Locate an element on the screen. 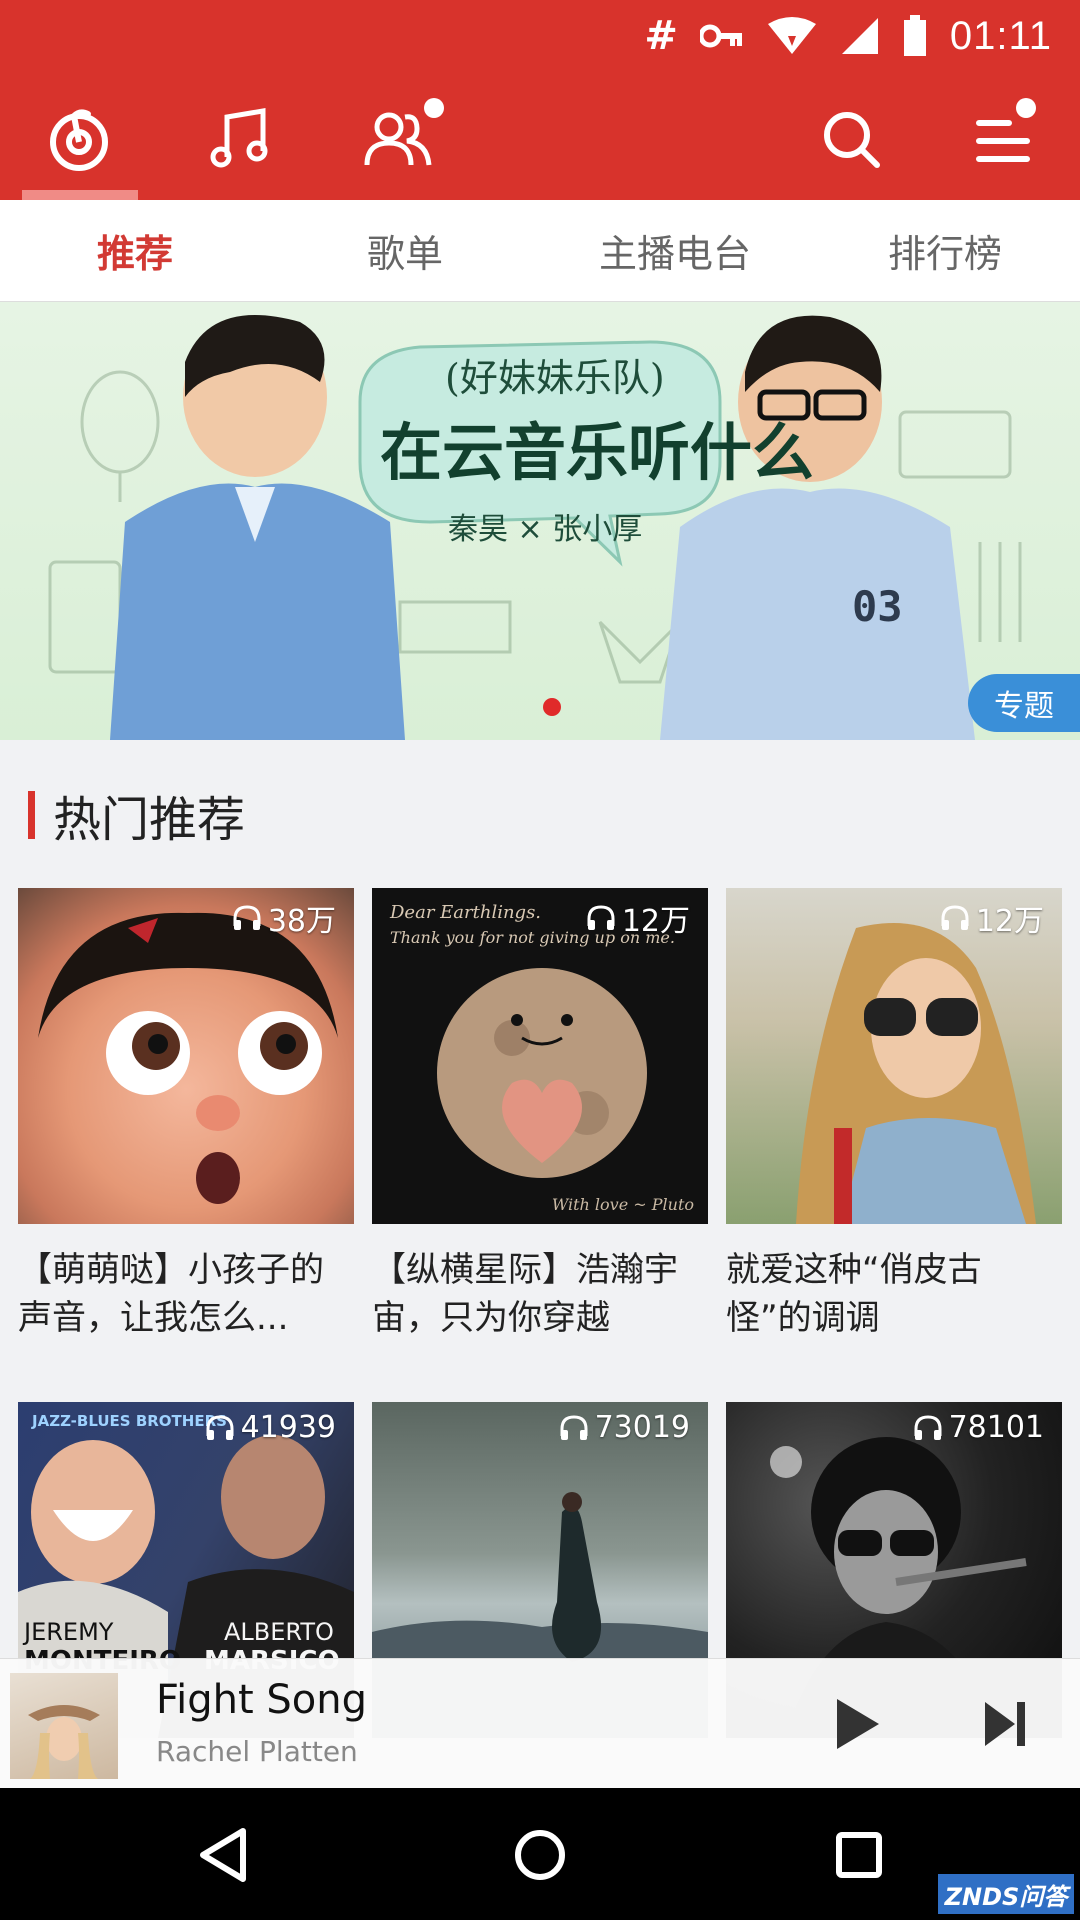 The height and width of the screenshot is (1920, 1080). banner-title-line2: 在云音乐听什么 is located at coordinates (597, 452).